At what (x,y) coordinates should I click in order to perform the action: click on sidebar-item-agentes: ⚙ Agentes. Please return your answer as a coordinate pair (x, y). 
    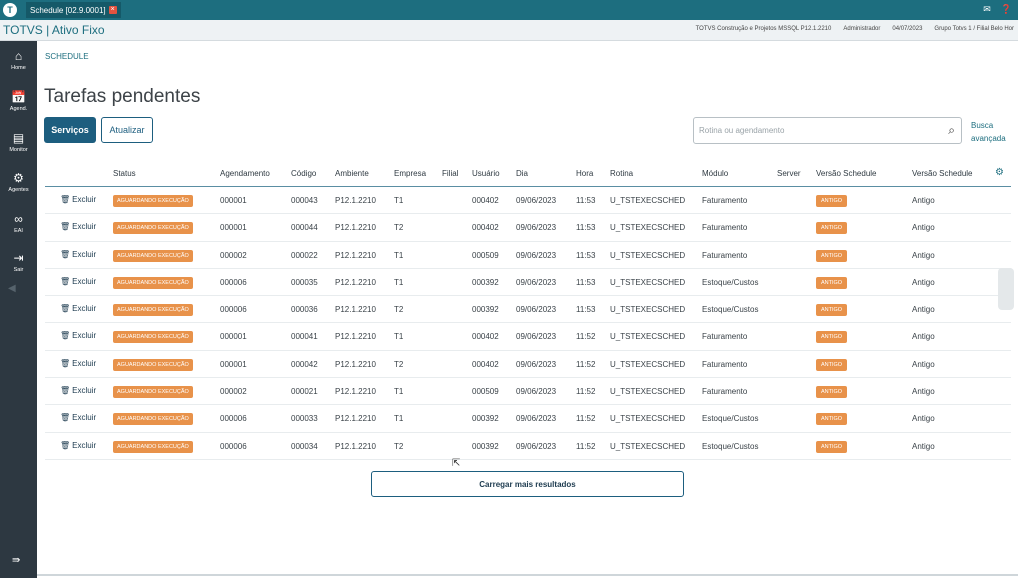
    Looking at the image, I should click on (18, 182).